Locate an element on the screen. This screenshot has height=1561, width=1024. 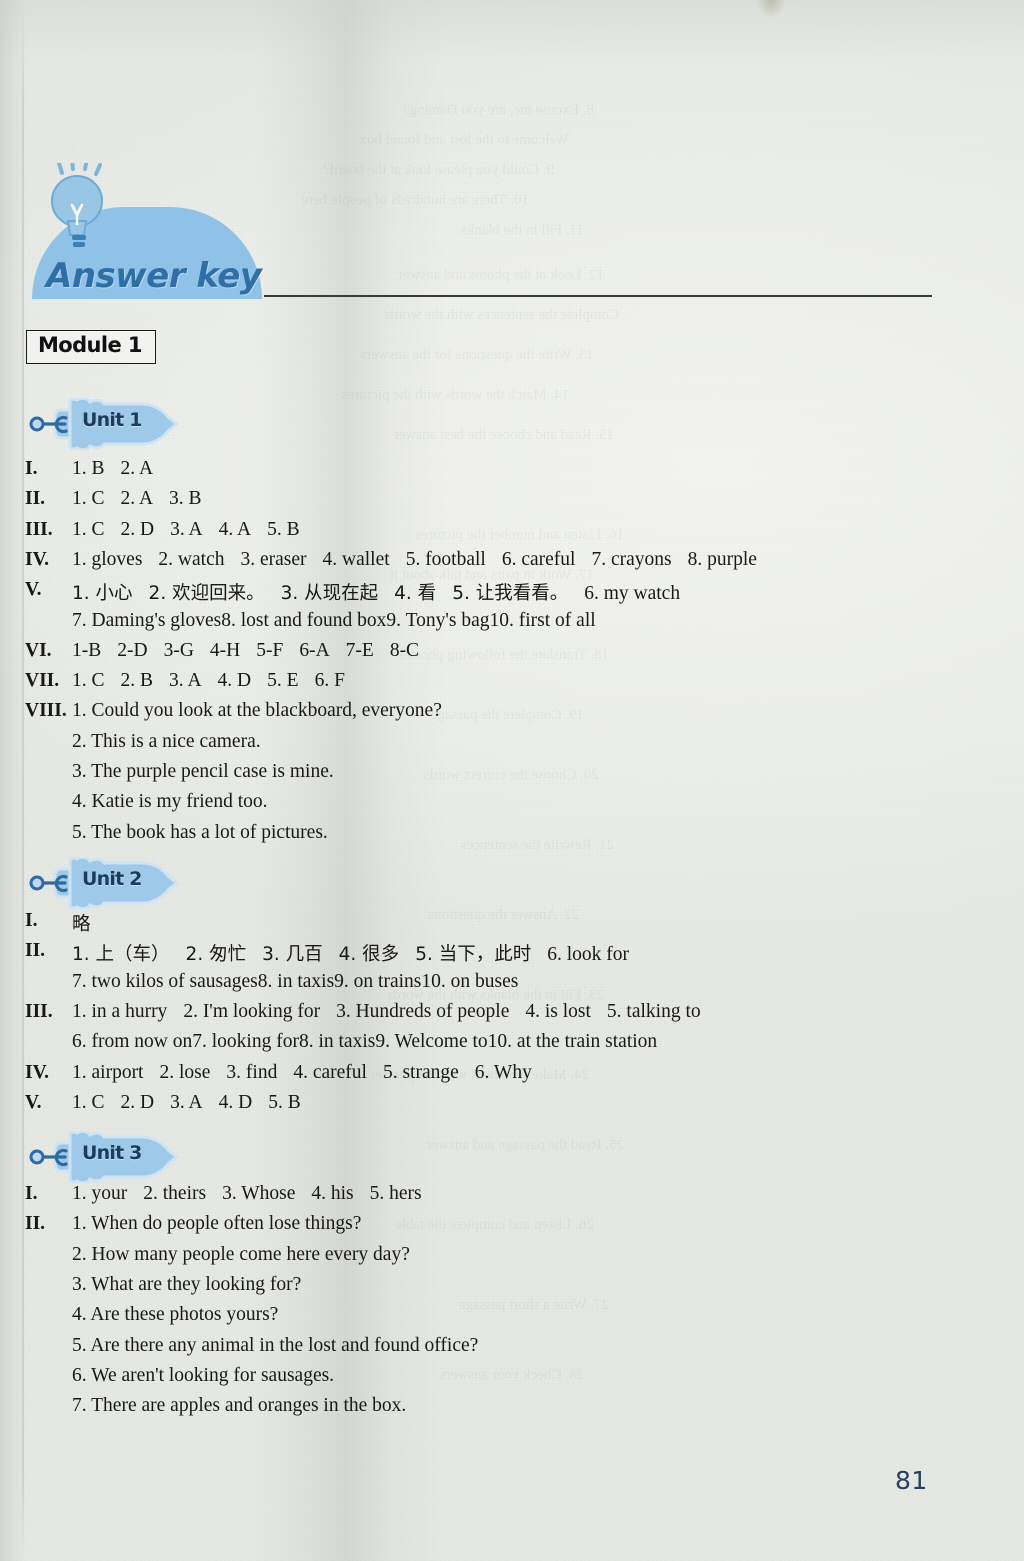
answer-item: 2. This is a nice camera. is located at coordinates (166, 741).